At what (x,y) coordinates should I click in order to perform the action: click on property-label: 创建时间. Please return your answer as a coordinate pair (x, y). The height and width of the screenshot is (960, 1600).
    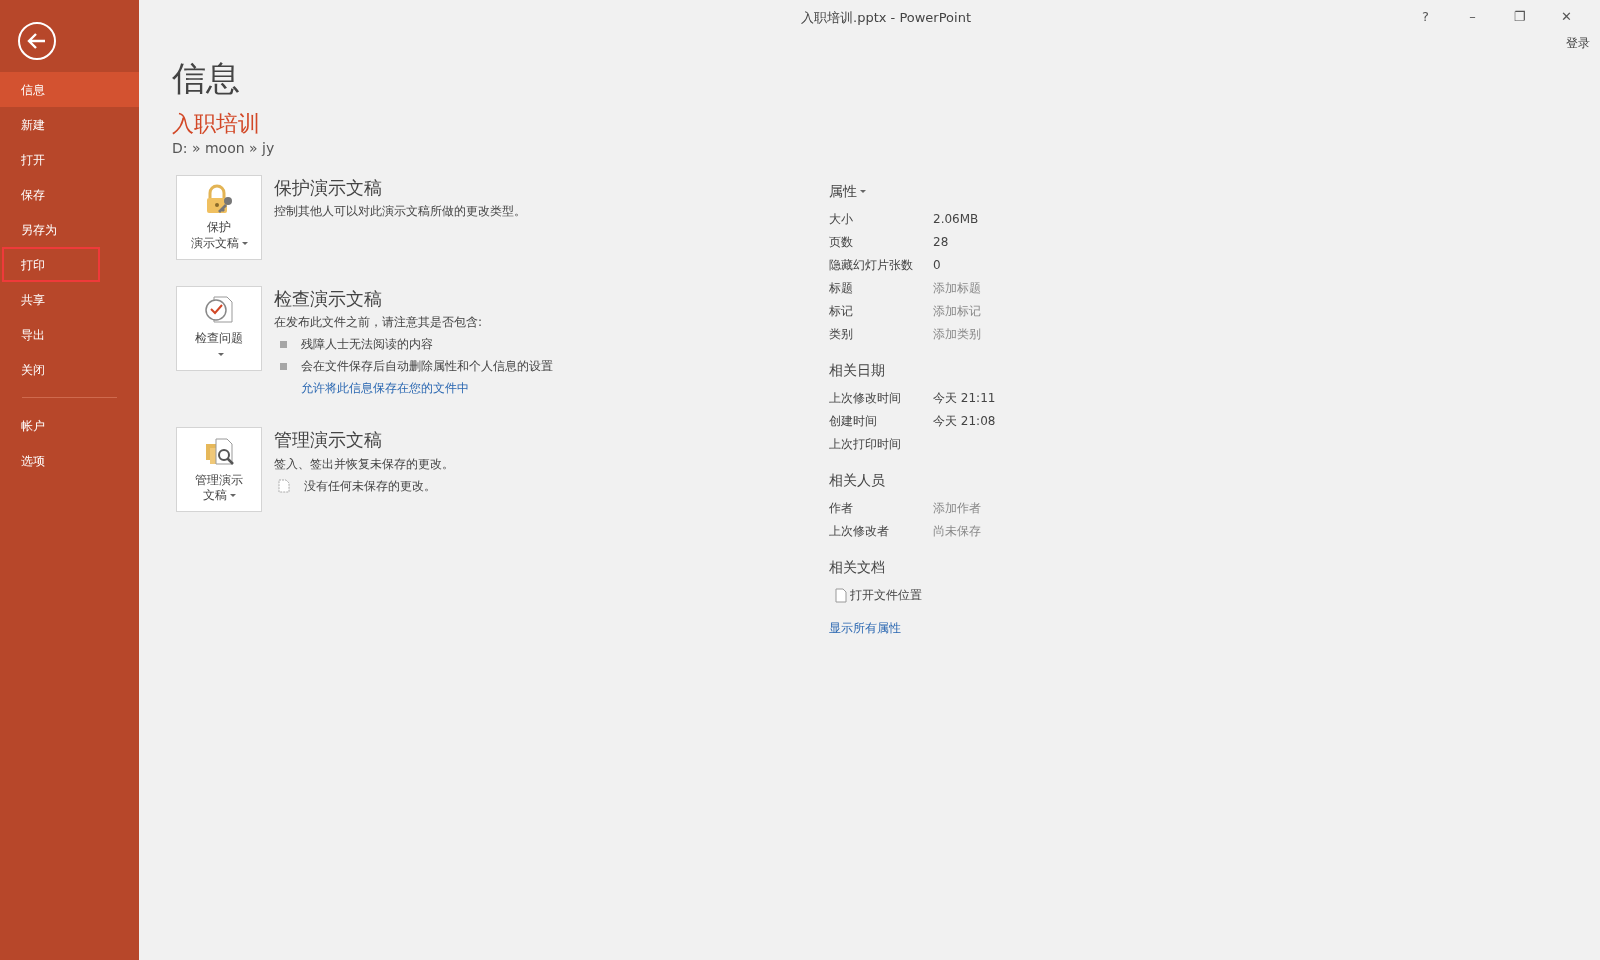
    Looking at the image, I should click on (853, 422).